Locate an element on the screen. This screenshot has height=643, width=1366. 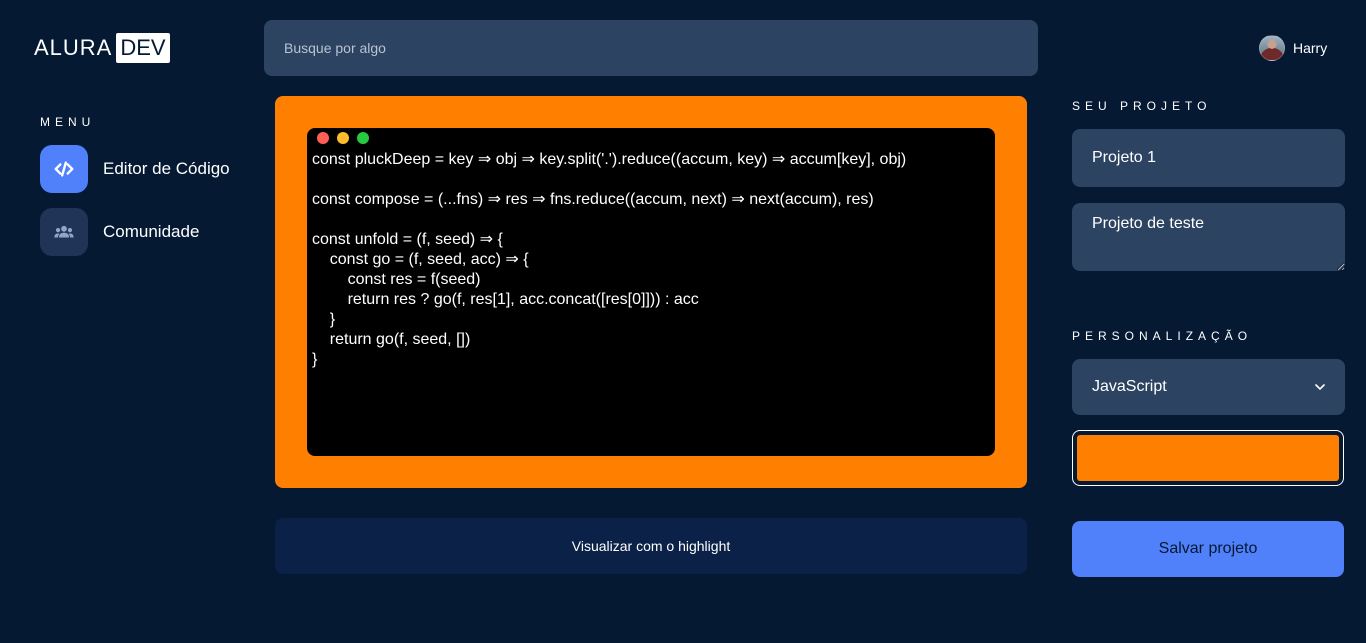
menu-title: MENU is located at coordinates (68, 122).